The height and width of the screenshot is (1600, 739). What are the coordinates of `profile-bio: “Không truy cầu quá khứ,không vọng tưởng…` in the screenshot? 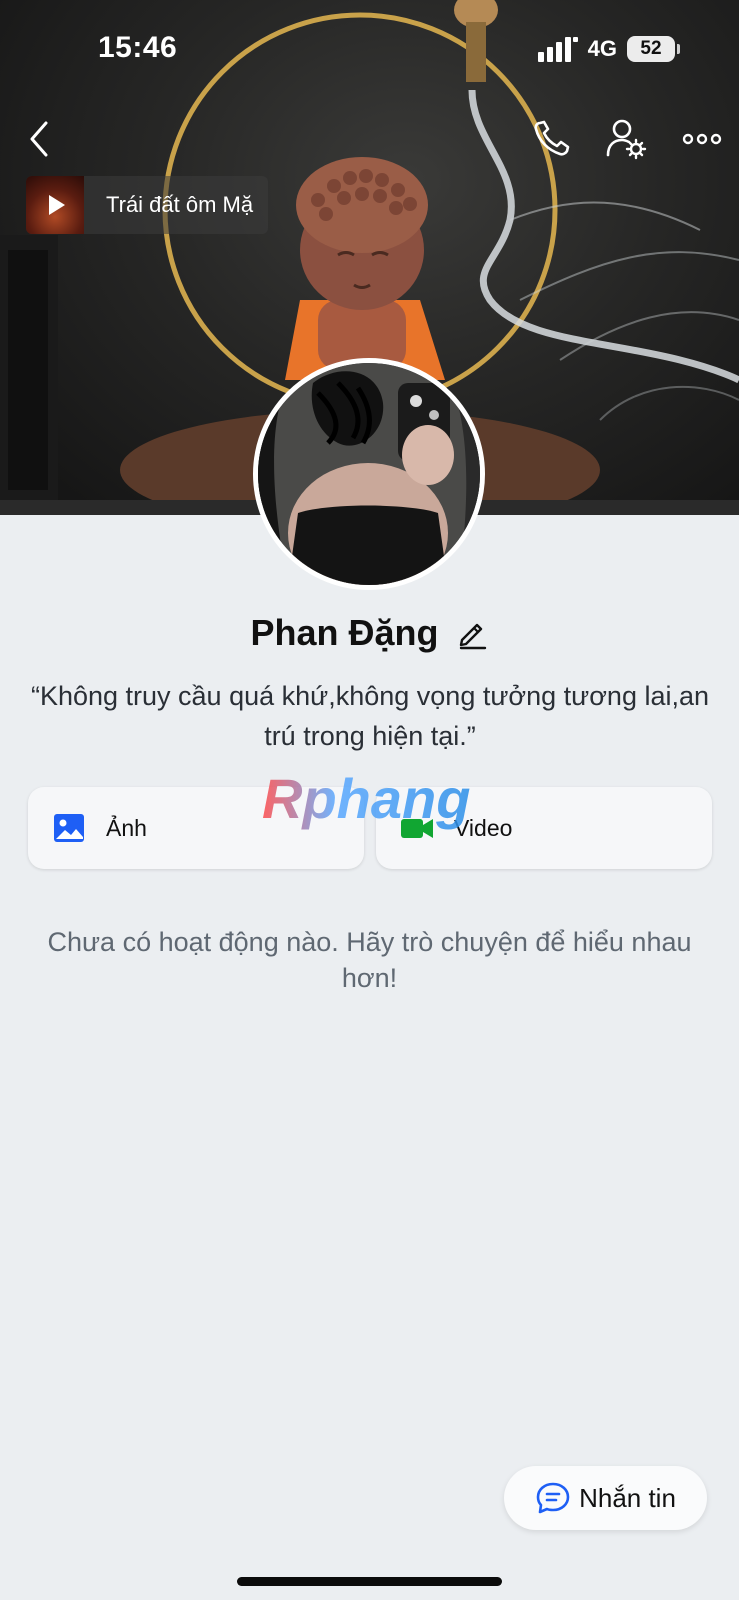 It's located at (370, 716).